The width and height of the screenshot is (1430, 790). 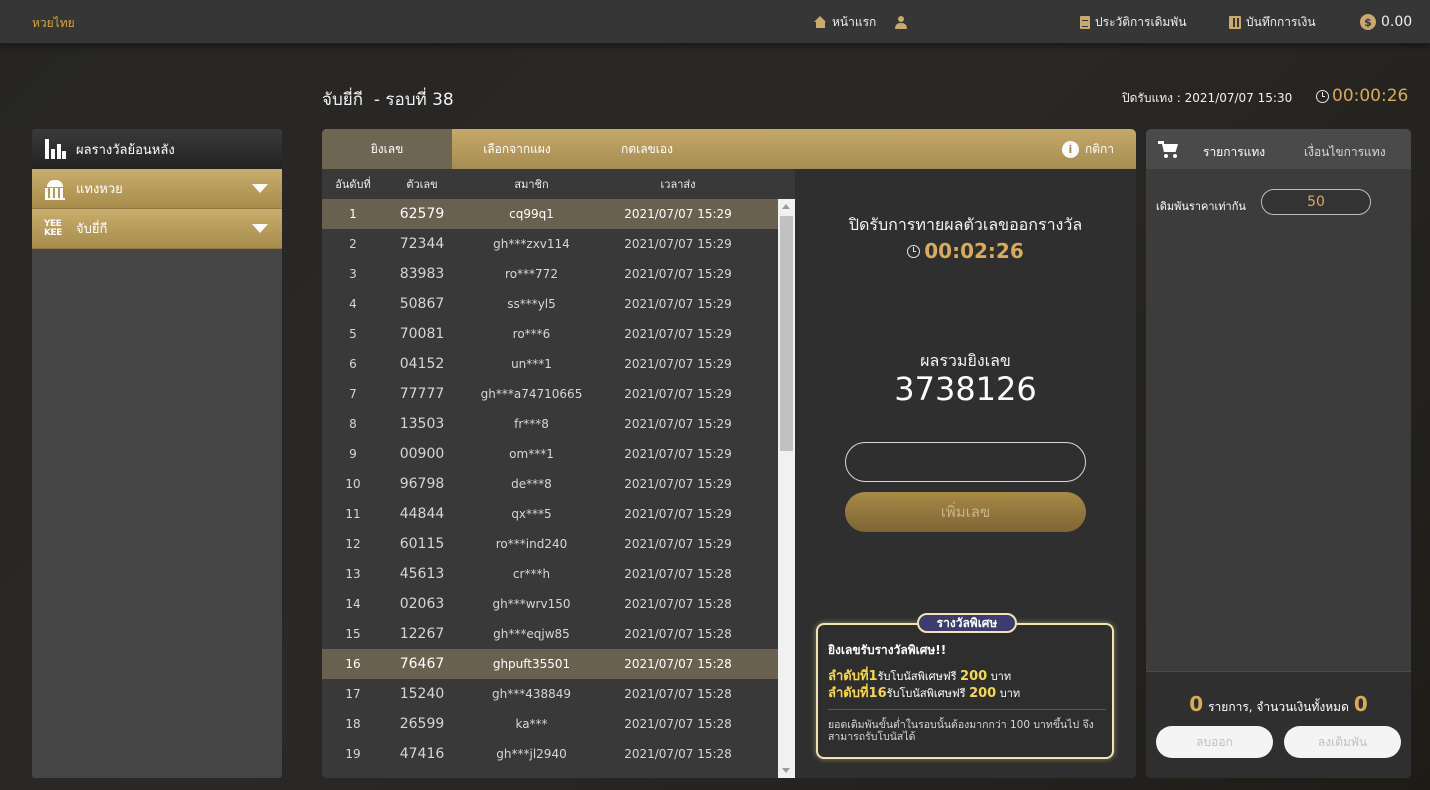 I want to click on row-member: fr***8, so click(x=531, y=424).